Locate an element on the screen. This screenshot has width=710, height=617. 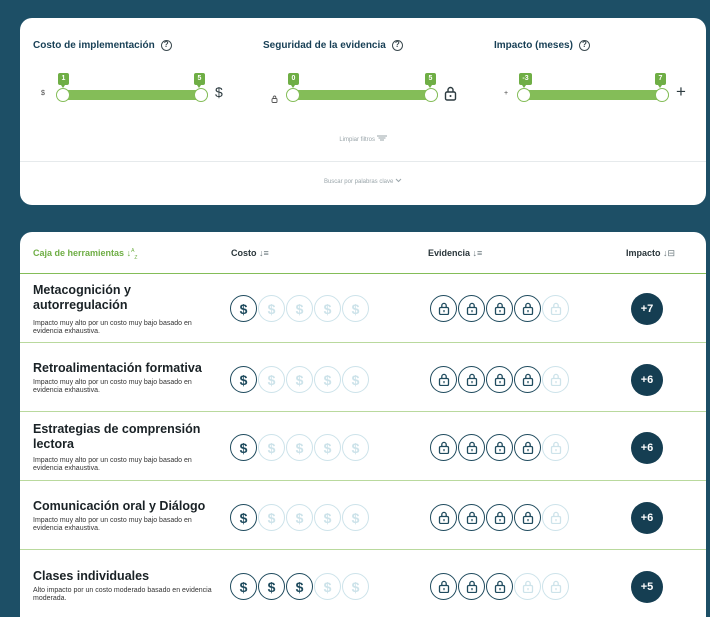
clear-filters-label: Limpiar filtros is located at coordinates (357, 140).